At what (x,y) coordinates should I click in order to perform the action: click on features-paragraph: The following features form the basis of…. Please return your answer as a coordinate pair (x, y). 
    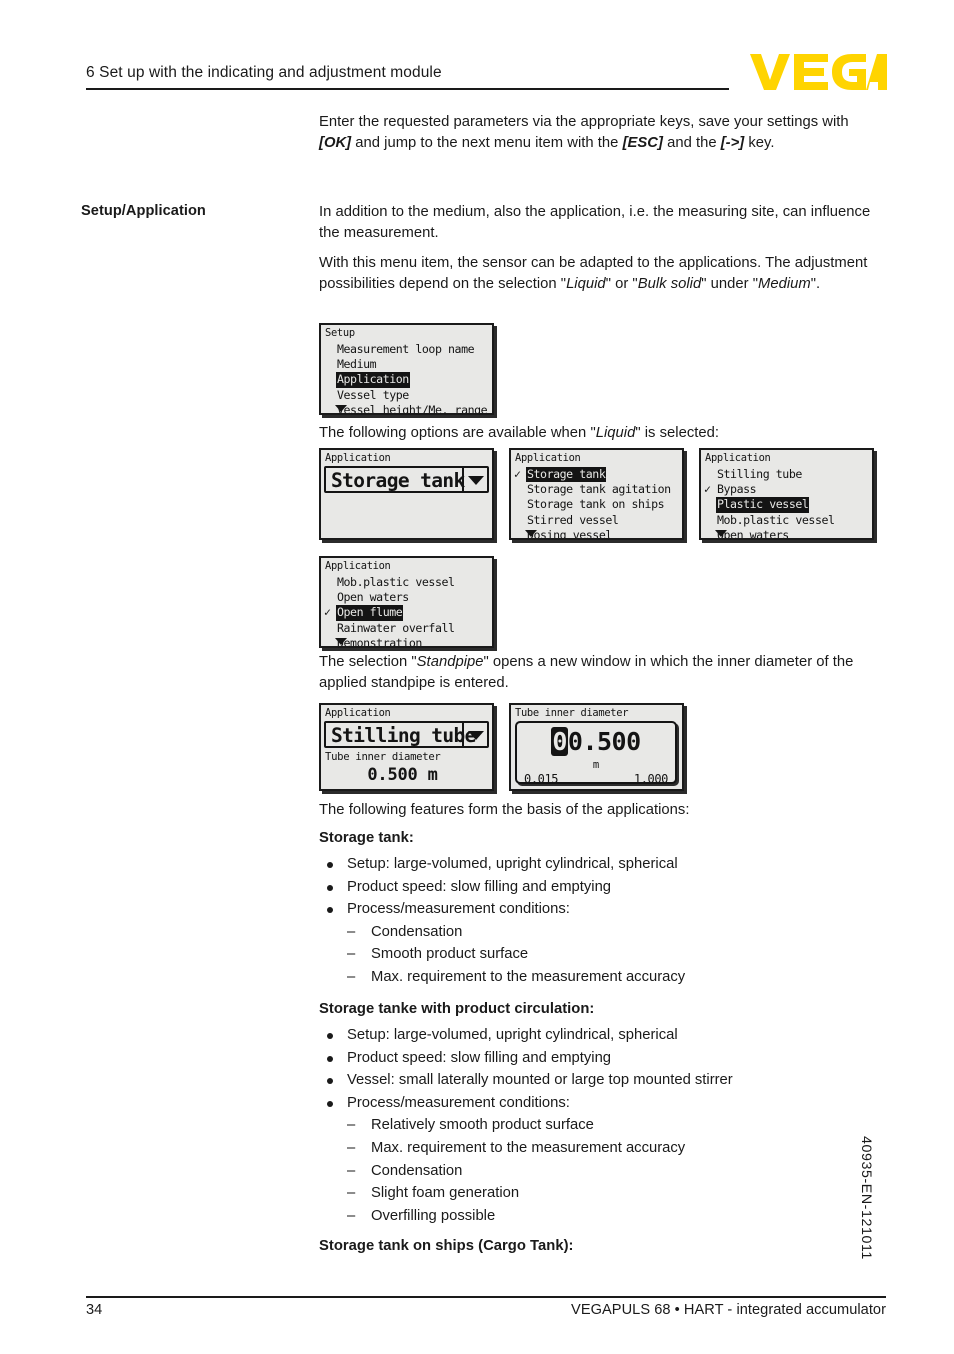
    Looking at the image, I should click on (504, 810).